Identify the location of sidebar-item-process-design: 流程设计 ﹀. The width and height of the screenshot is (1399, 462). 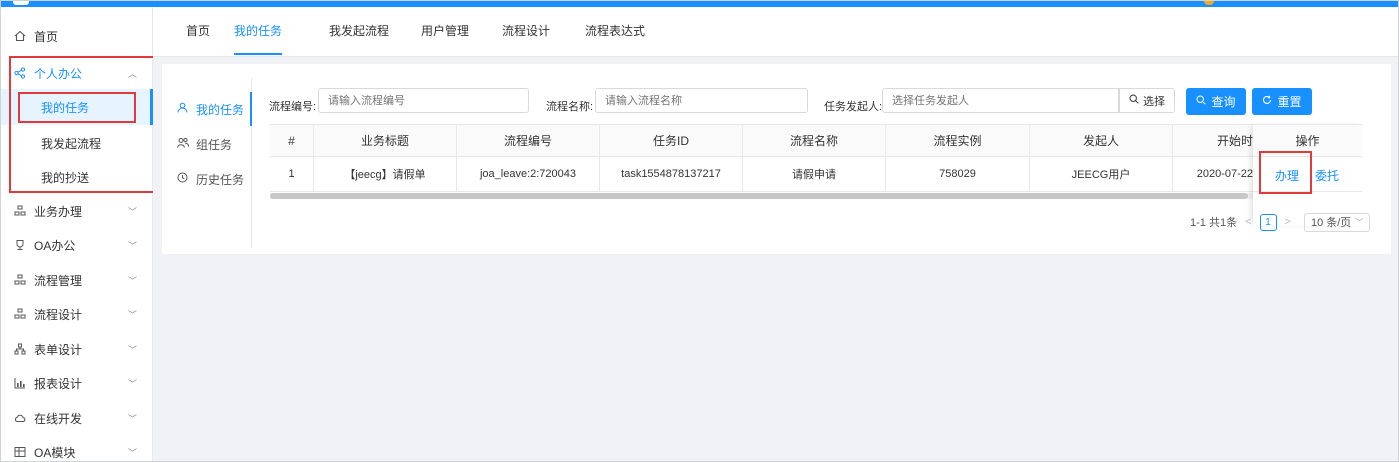
(77, 314).